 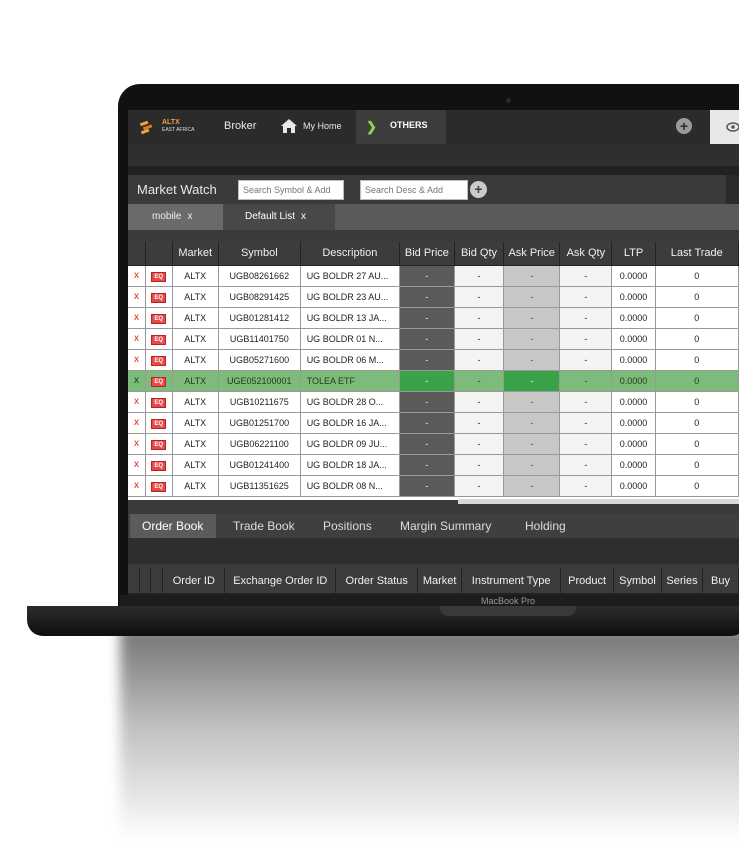 What do you see at coordinates (682, 580) in the screenshot?
I see `column-header: Series` at bounding box center [682, 580].